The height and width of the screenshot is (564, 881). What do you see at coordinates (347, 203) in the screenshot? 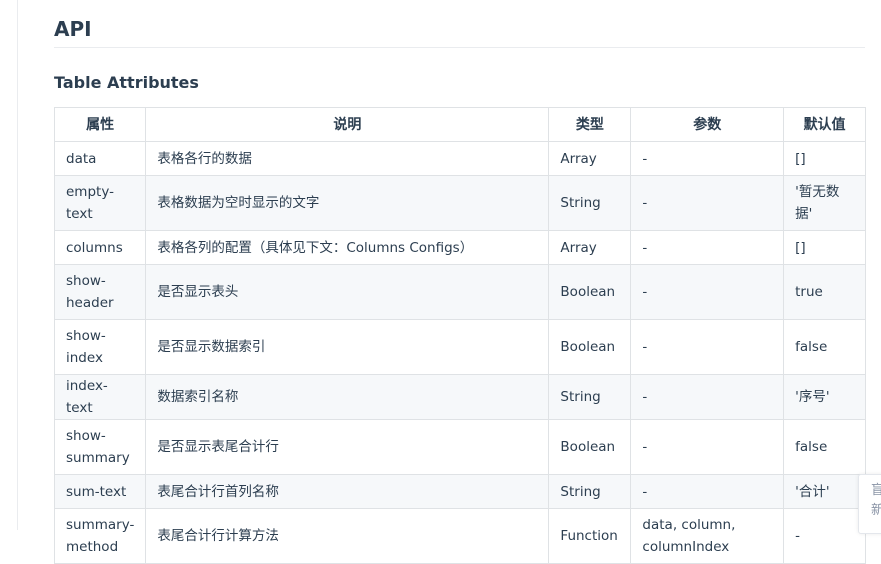
I see `cell-desc: 表格数据为空时显示的文字` at bounding box center [347, 203].